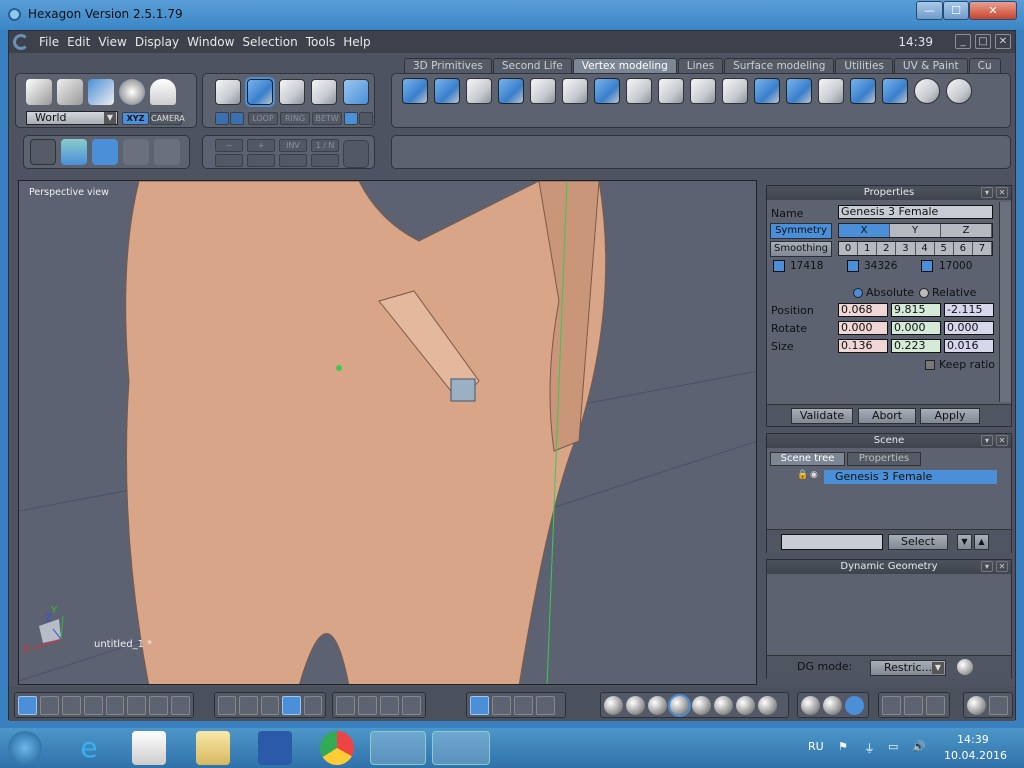 The width and height of the screenshot is (1024, 768). I want to click on bridge-icon, so click(703, 91).